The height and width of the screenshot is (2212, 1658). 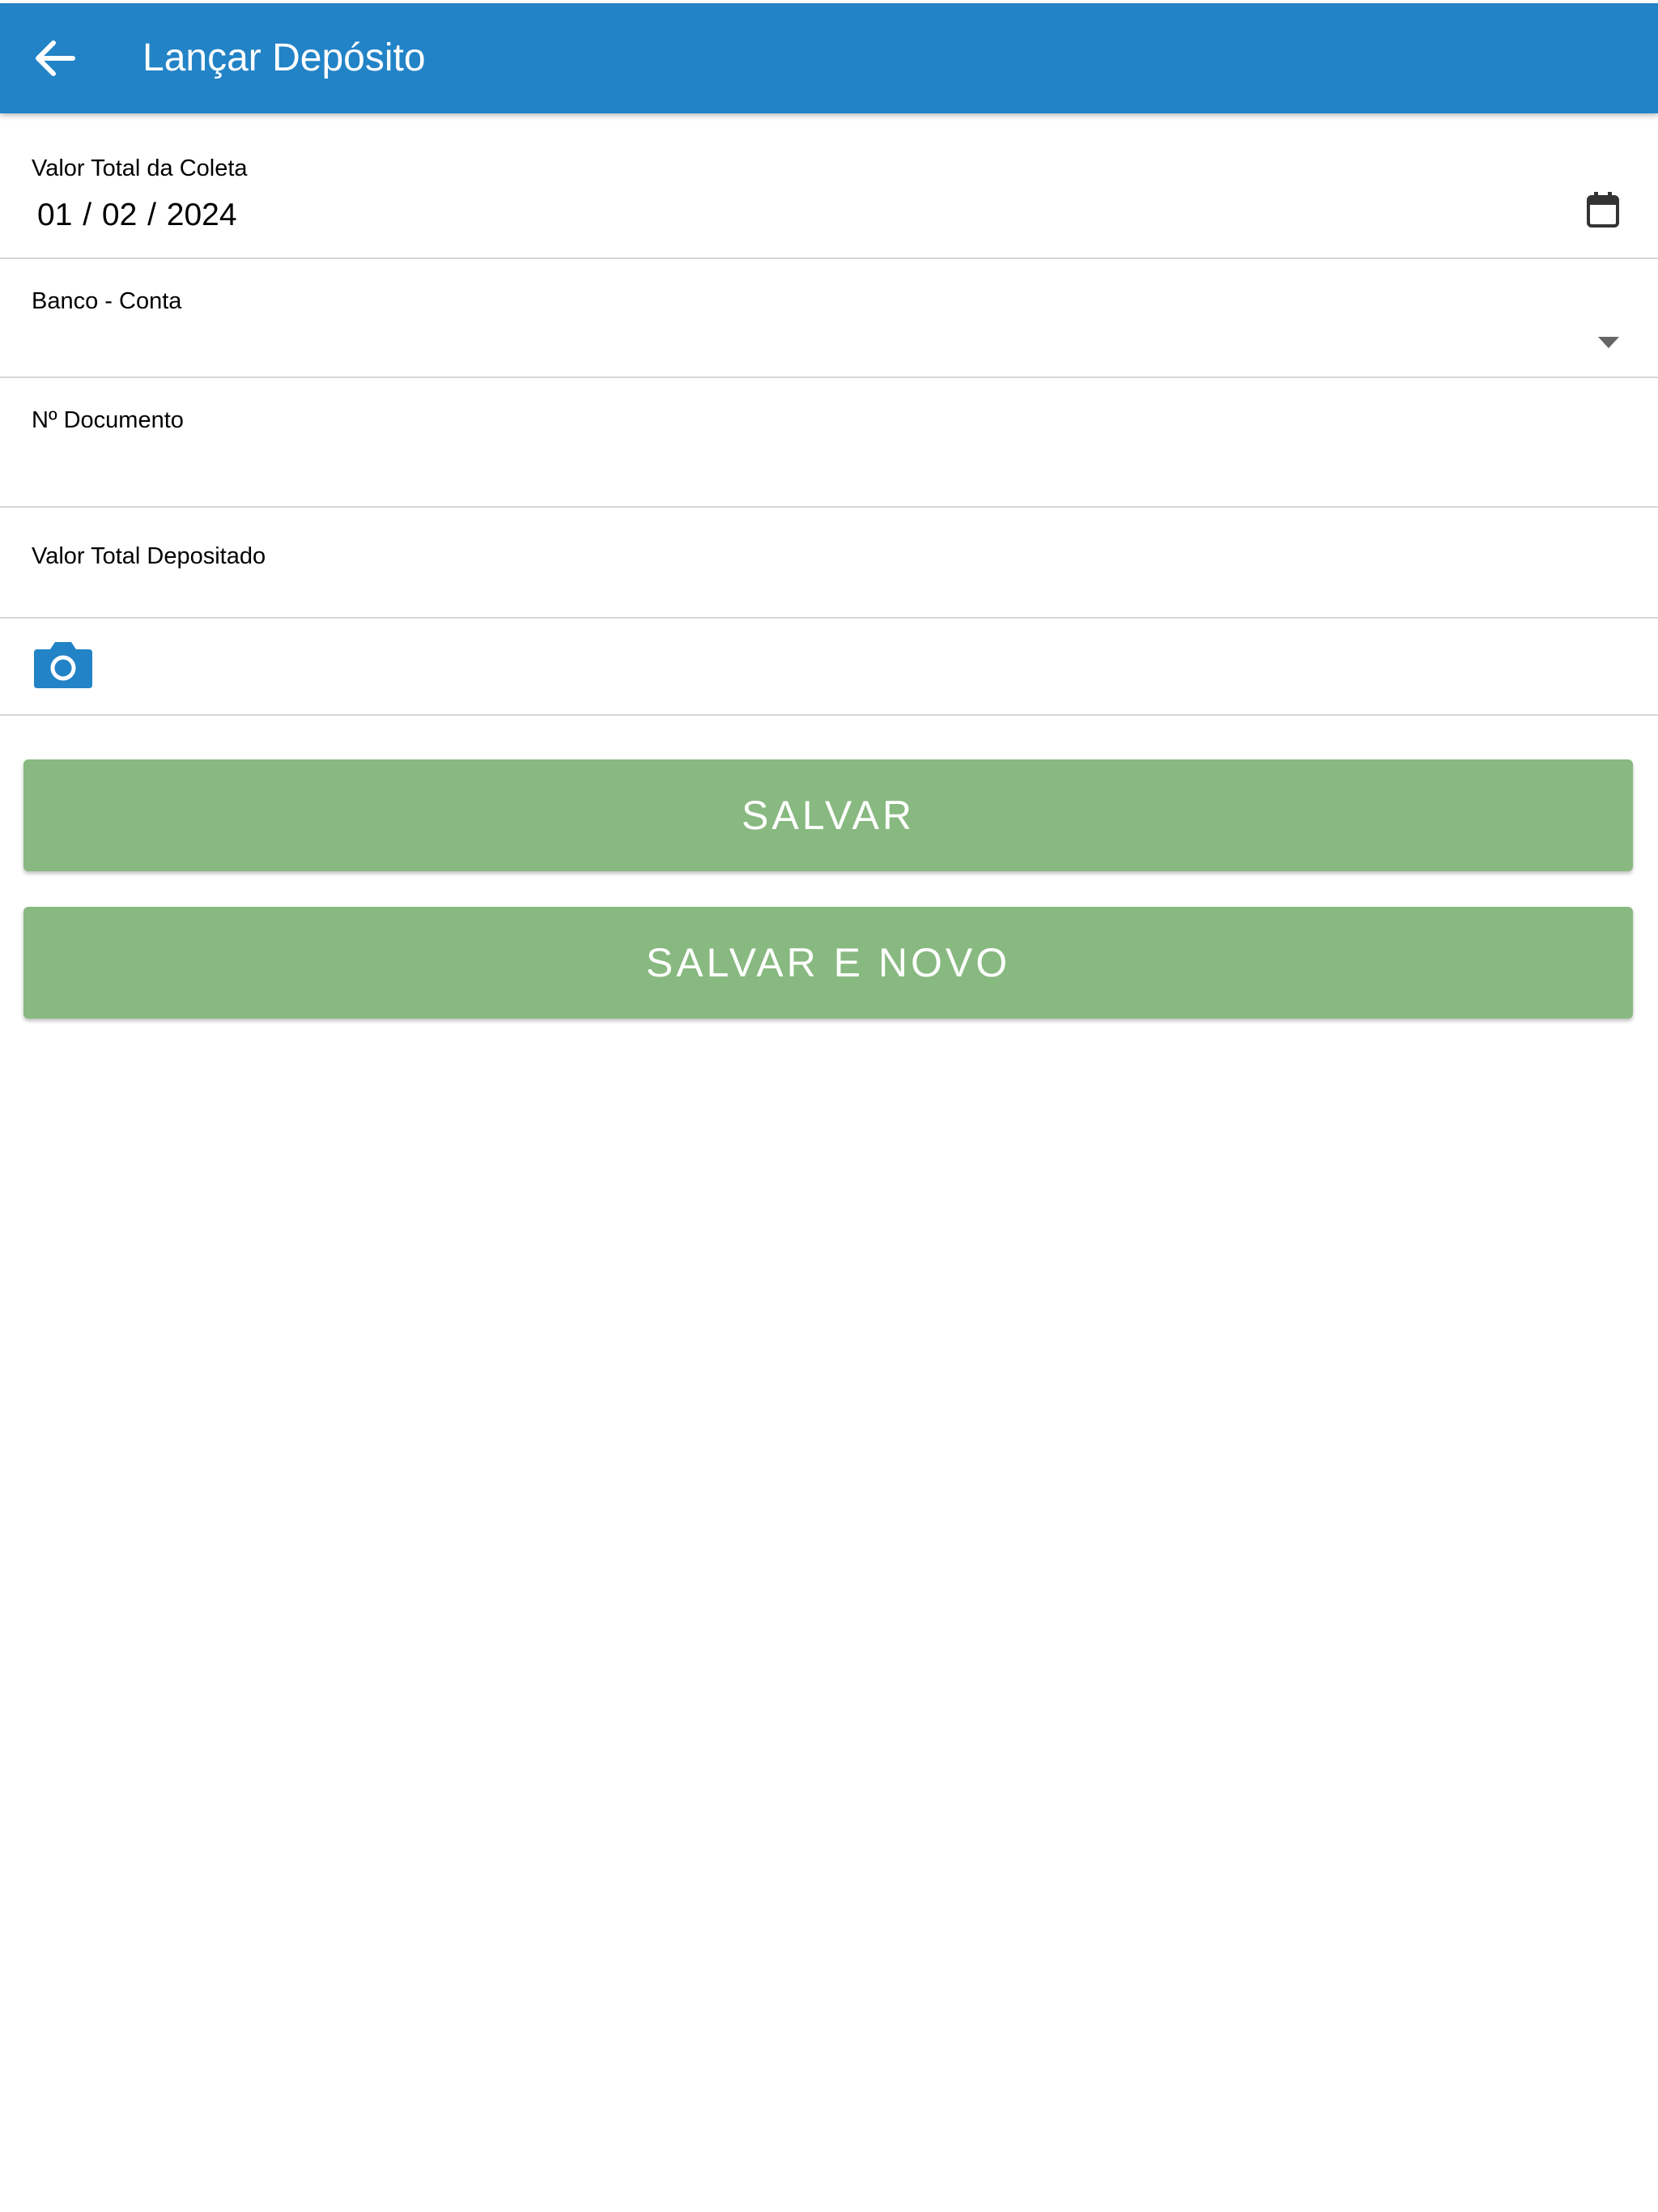 What do you see at coordinates (829, 668) in the screenshot?
I see `photo-row` at bounding box center [829, 668].